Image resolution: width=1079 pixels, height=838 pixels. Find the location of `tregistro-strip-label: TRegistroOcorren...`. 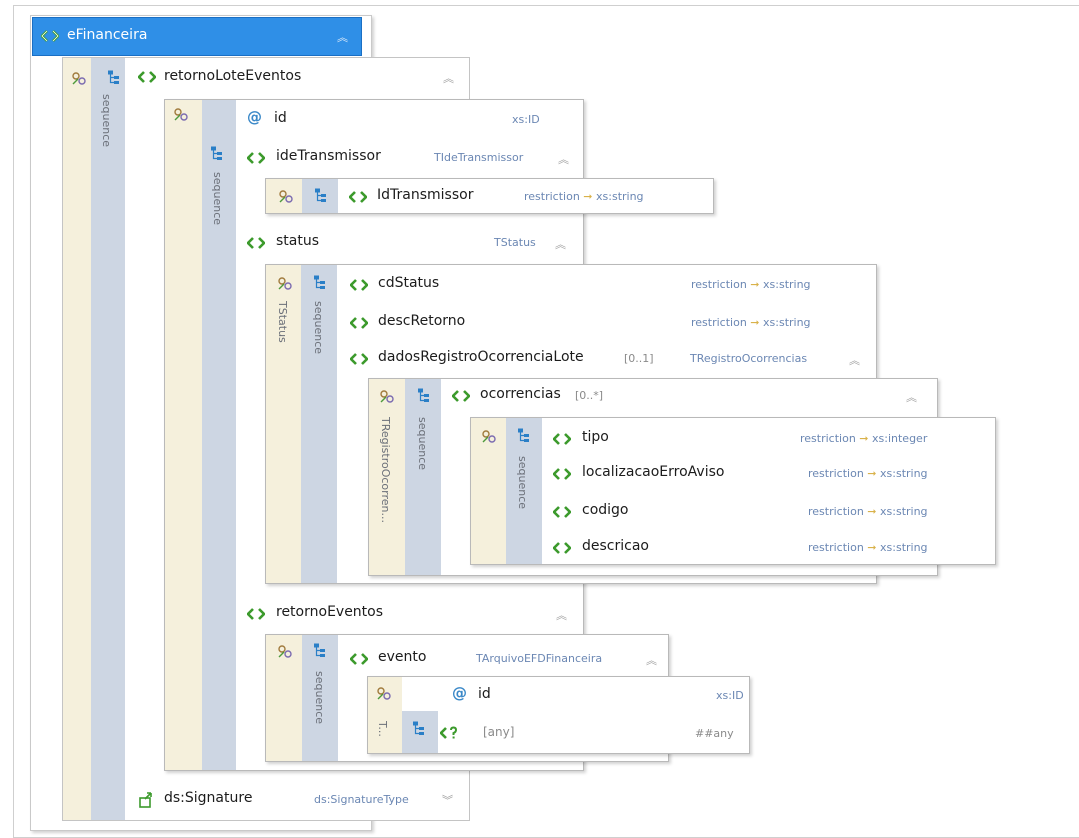

tregistro-strip-label: TRegistroOcorren... is located at coordinates (385, 470).